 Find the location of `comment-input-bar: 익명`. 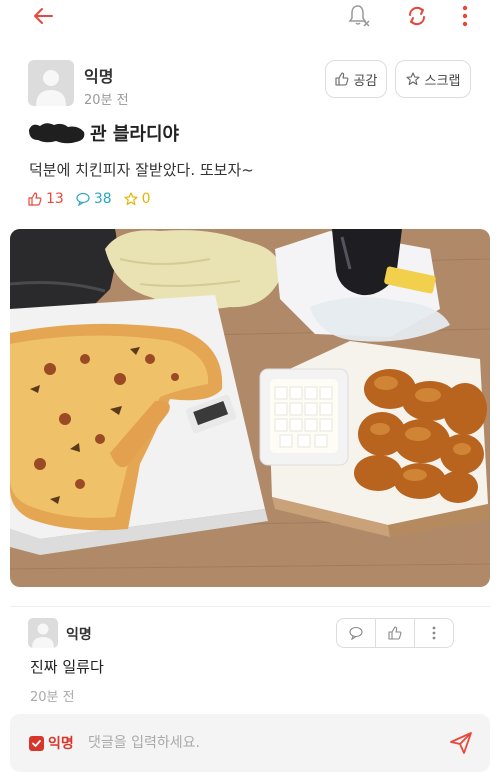

comment-input-bar: 익명 is located at coordinates (250, 743).